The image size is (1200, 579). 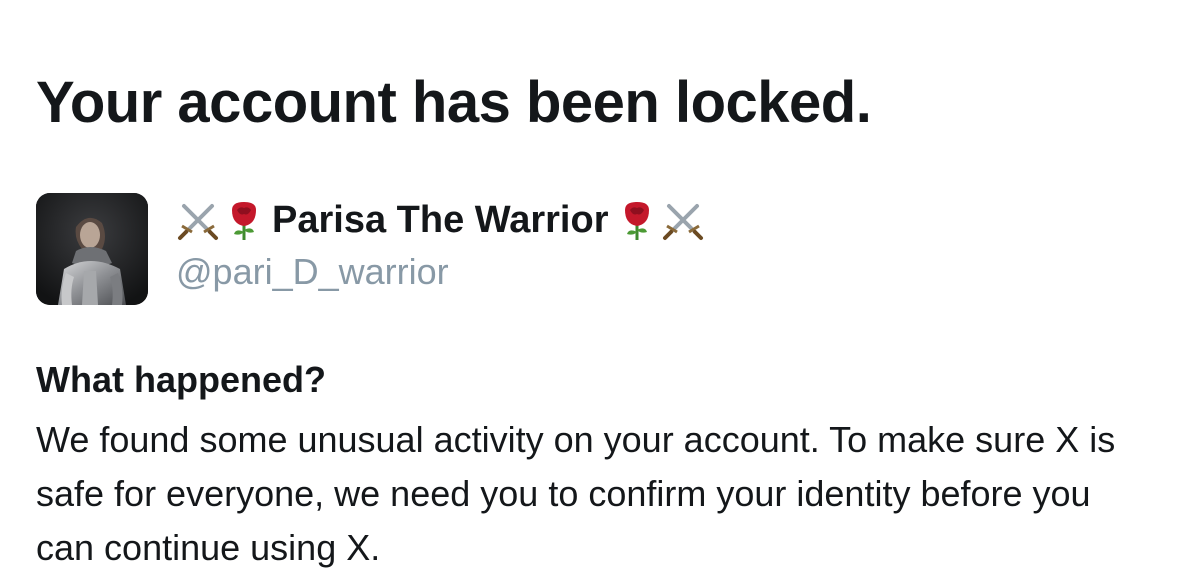 I want to click on profile-names: Parisa The Warrior @pari_D_warrior, so click(x=441, y=244).